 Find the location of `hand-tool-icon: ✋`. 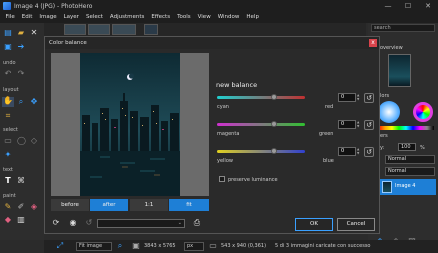

hand-tool-icon: ✋ is located at coordinates (8, 102).